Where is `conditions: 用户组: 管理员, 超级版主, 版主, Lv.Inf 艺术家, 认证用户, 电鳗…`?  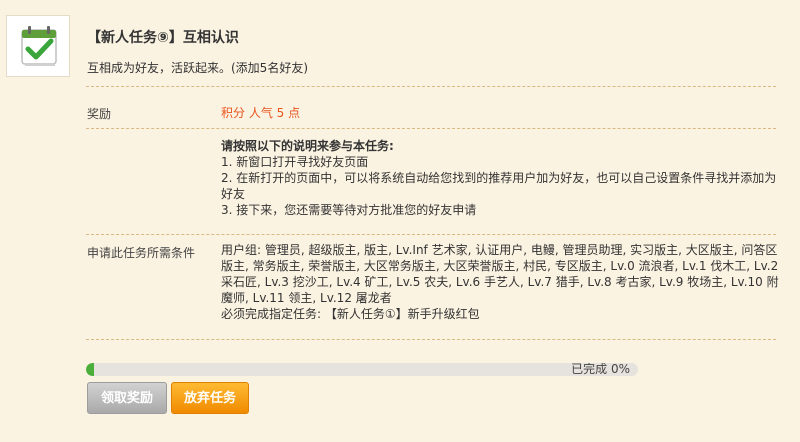 conditions: 用户组: 管理员, 超级版主, 版主, Lv.Inf 艺术家, 认证用户, 电鳗… is located at coordinates (501, 282).